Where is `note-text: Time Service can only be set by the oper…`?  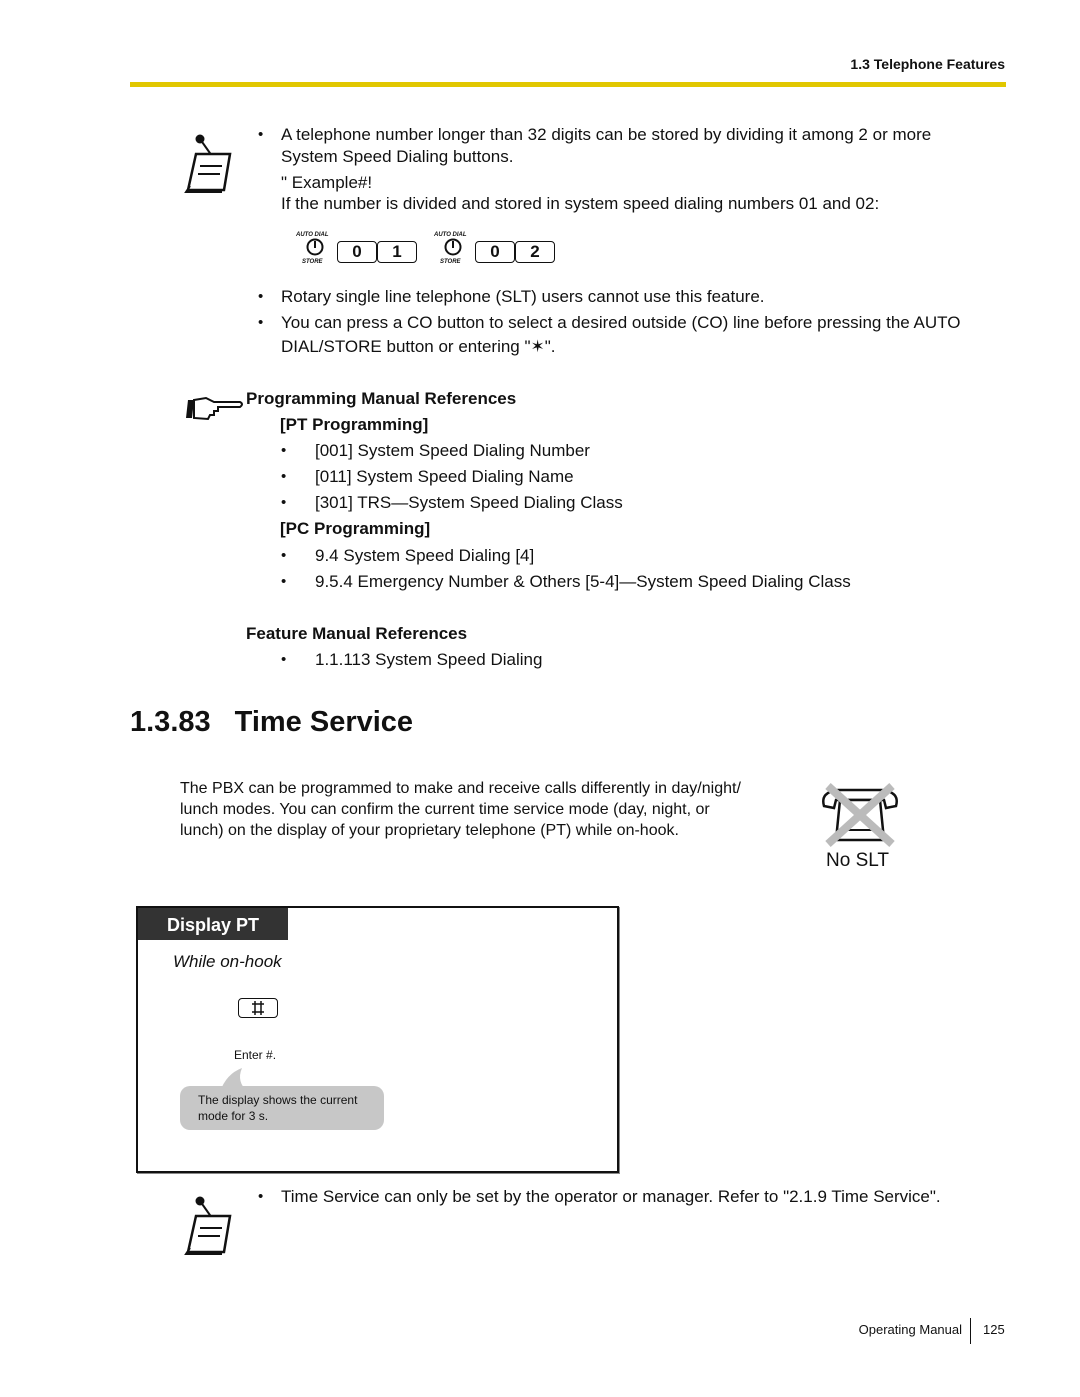
note-text: Time Service can only be set by the oper… is located at coordinates (611, 1196).